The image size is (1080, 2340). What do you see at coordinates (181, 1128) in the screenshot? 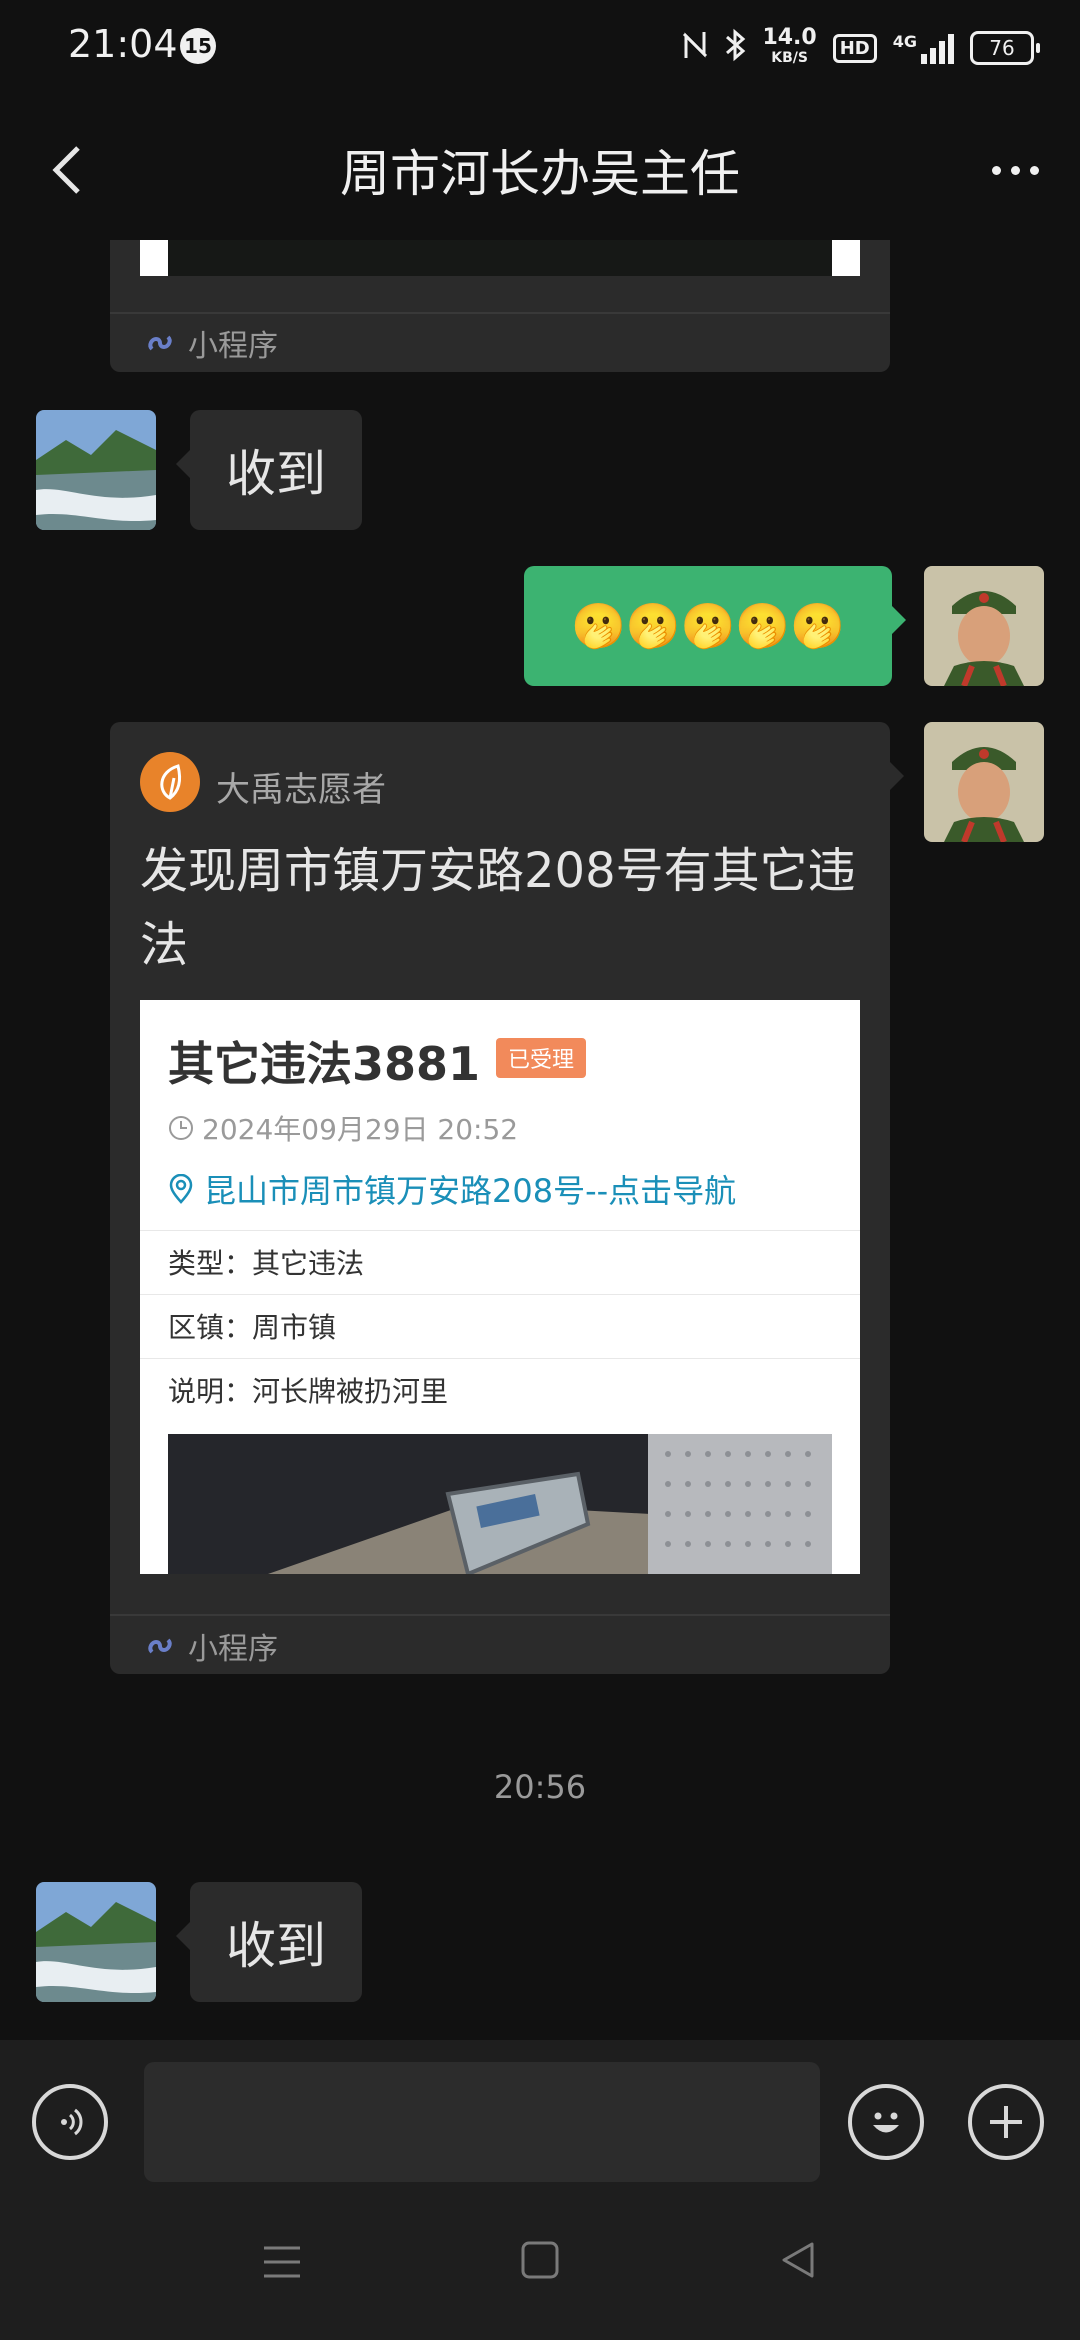
I see `clock-icon` at bounding box center [181, 1128].